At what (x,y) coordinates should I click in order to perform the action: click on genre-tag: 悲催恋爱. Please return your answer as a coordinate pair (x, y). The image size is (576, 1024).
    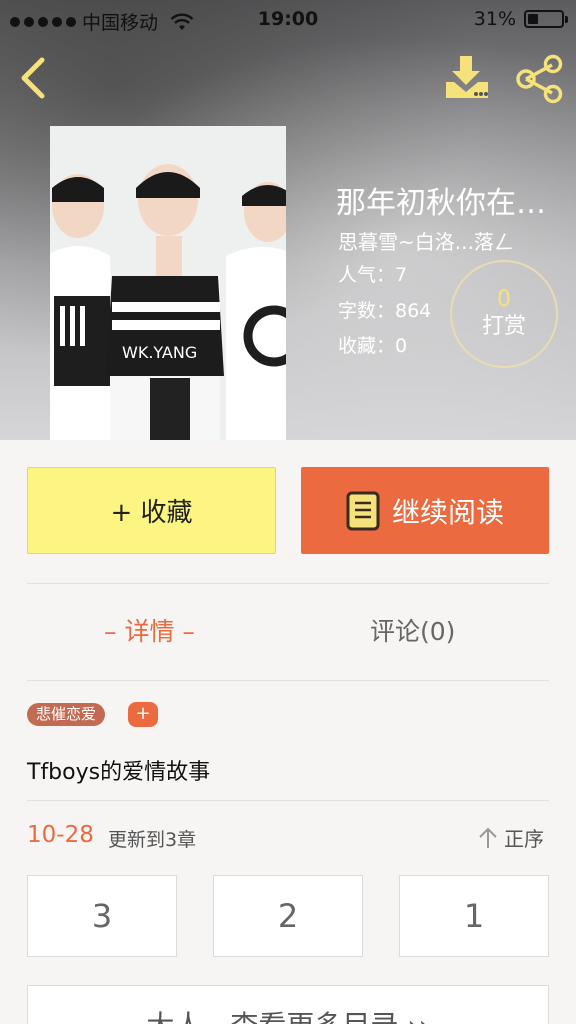
    Looking at the image, I should click on (66, 714).